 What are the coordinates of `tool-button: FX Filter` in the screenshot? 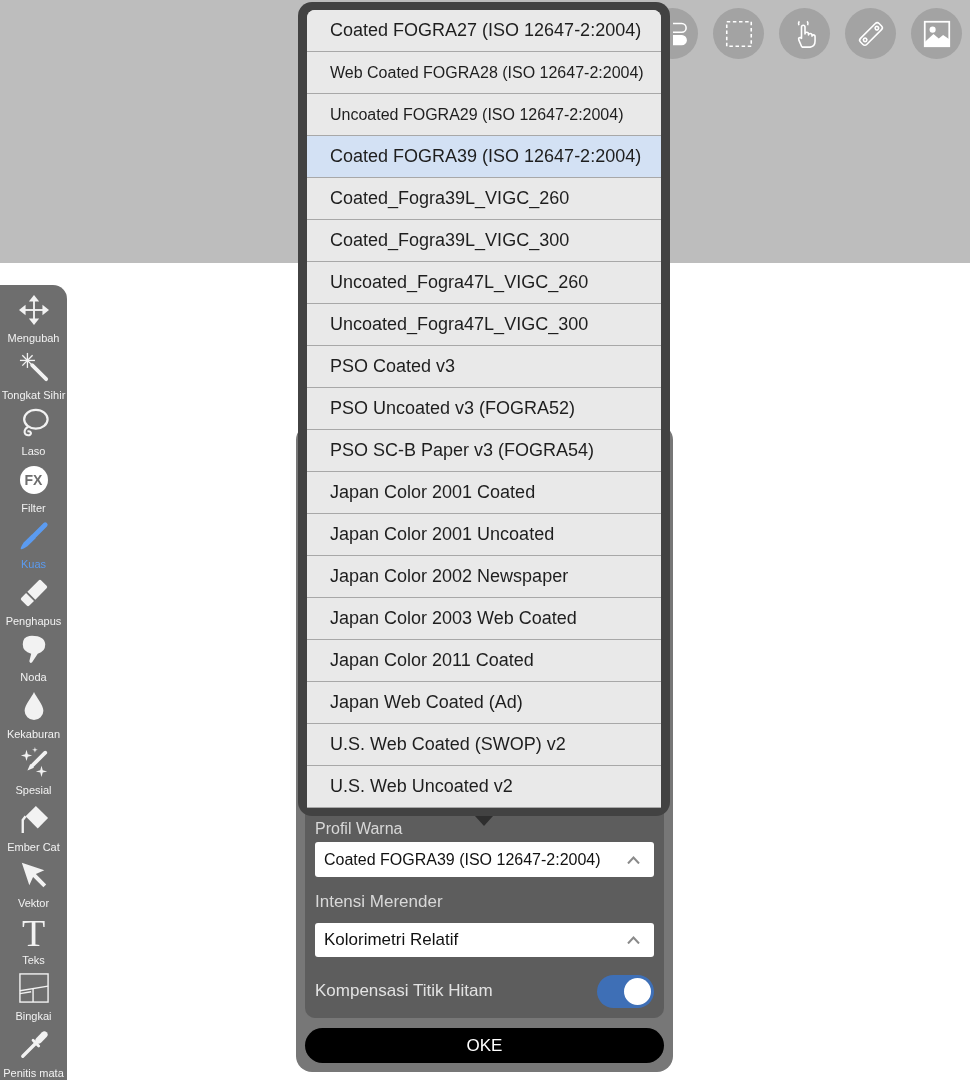 It's located at (33, 489).